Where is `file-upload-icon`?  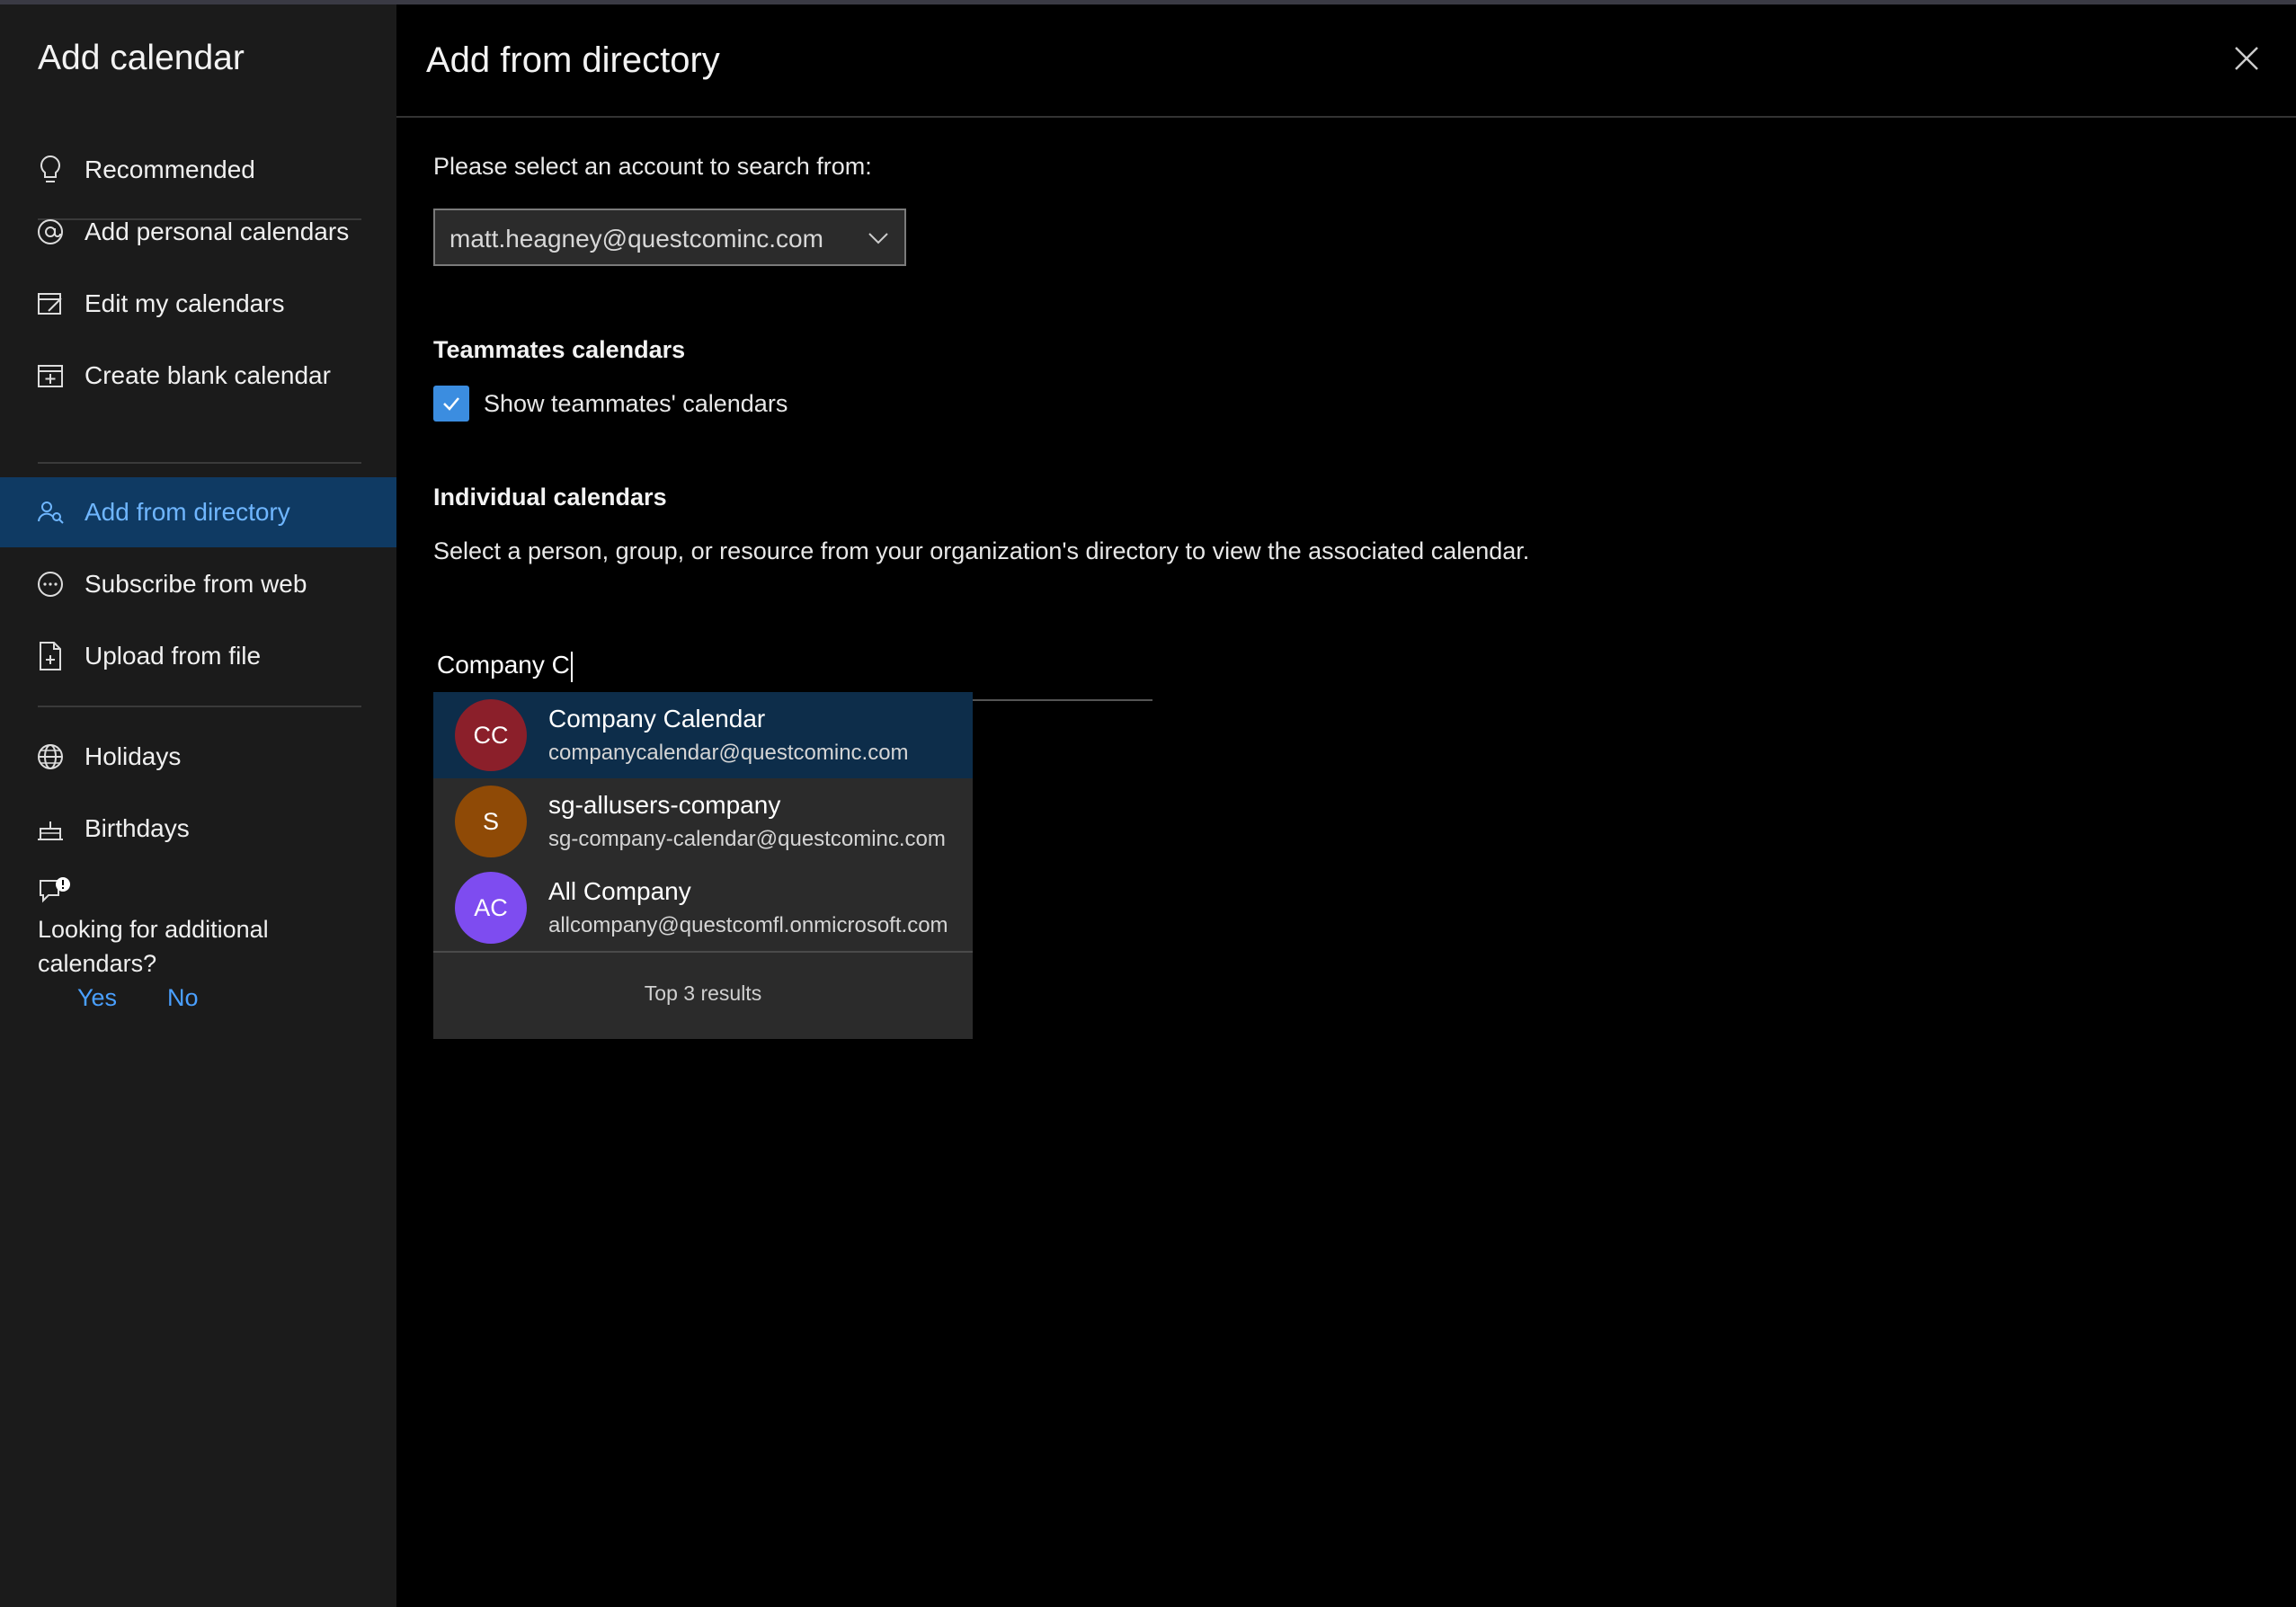
file-upload-icon is located at coordinates (50, 656).